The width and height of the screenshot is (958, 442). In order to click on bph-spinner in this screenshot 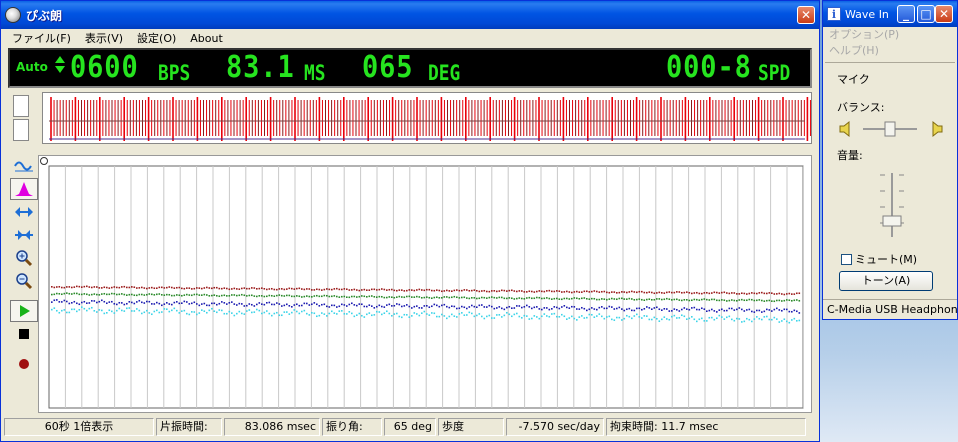, I will do `click(60, 69)`.